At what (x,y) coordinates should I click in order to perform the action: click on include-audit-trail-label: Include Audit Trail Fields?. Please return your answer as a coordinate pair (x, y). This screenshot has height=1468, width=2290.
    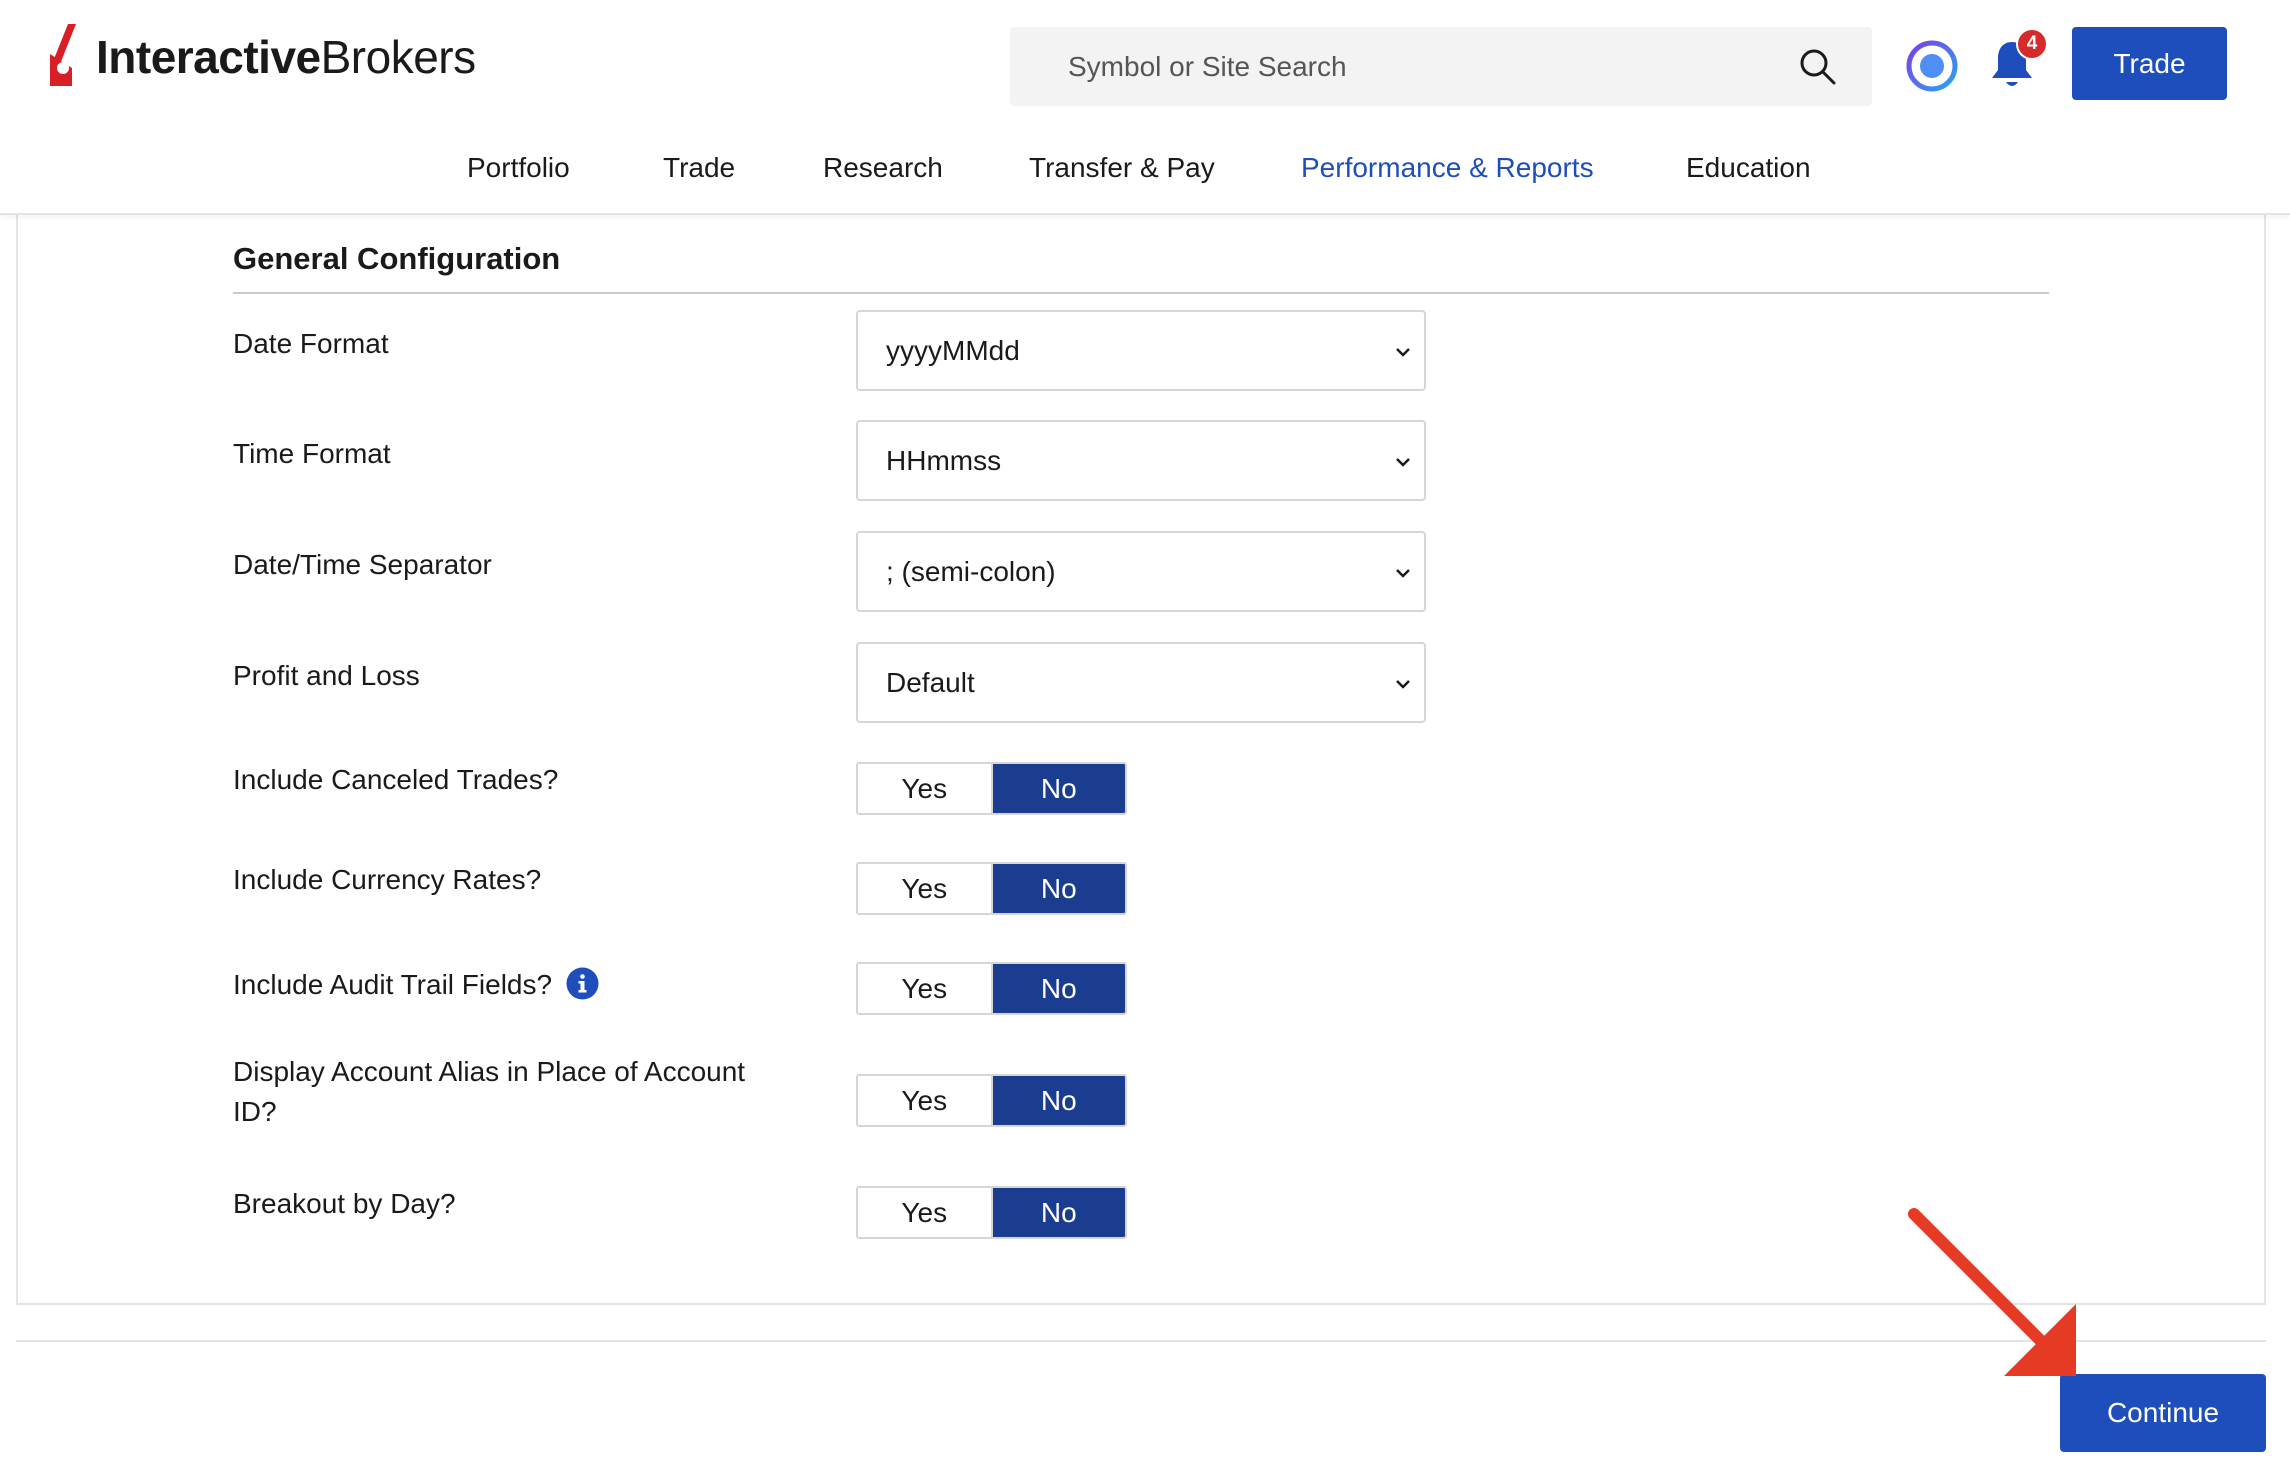
    Looking at the image, I should click on (513, 985).